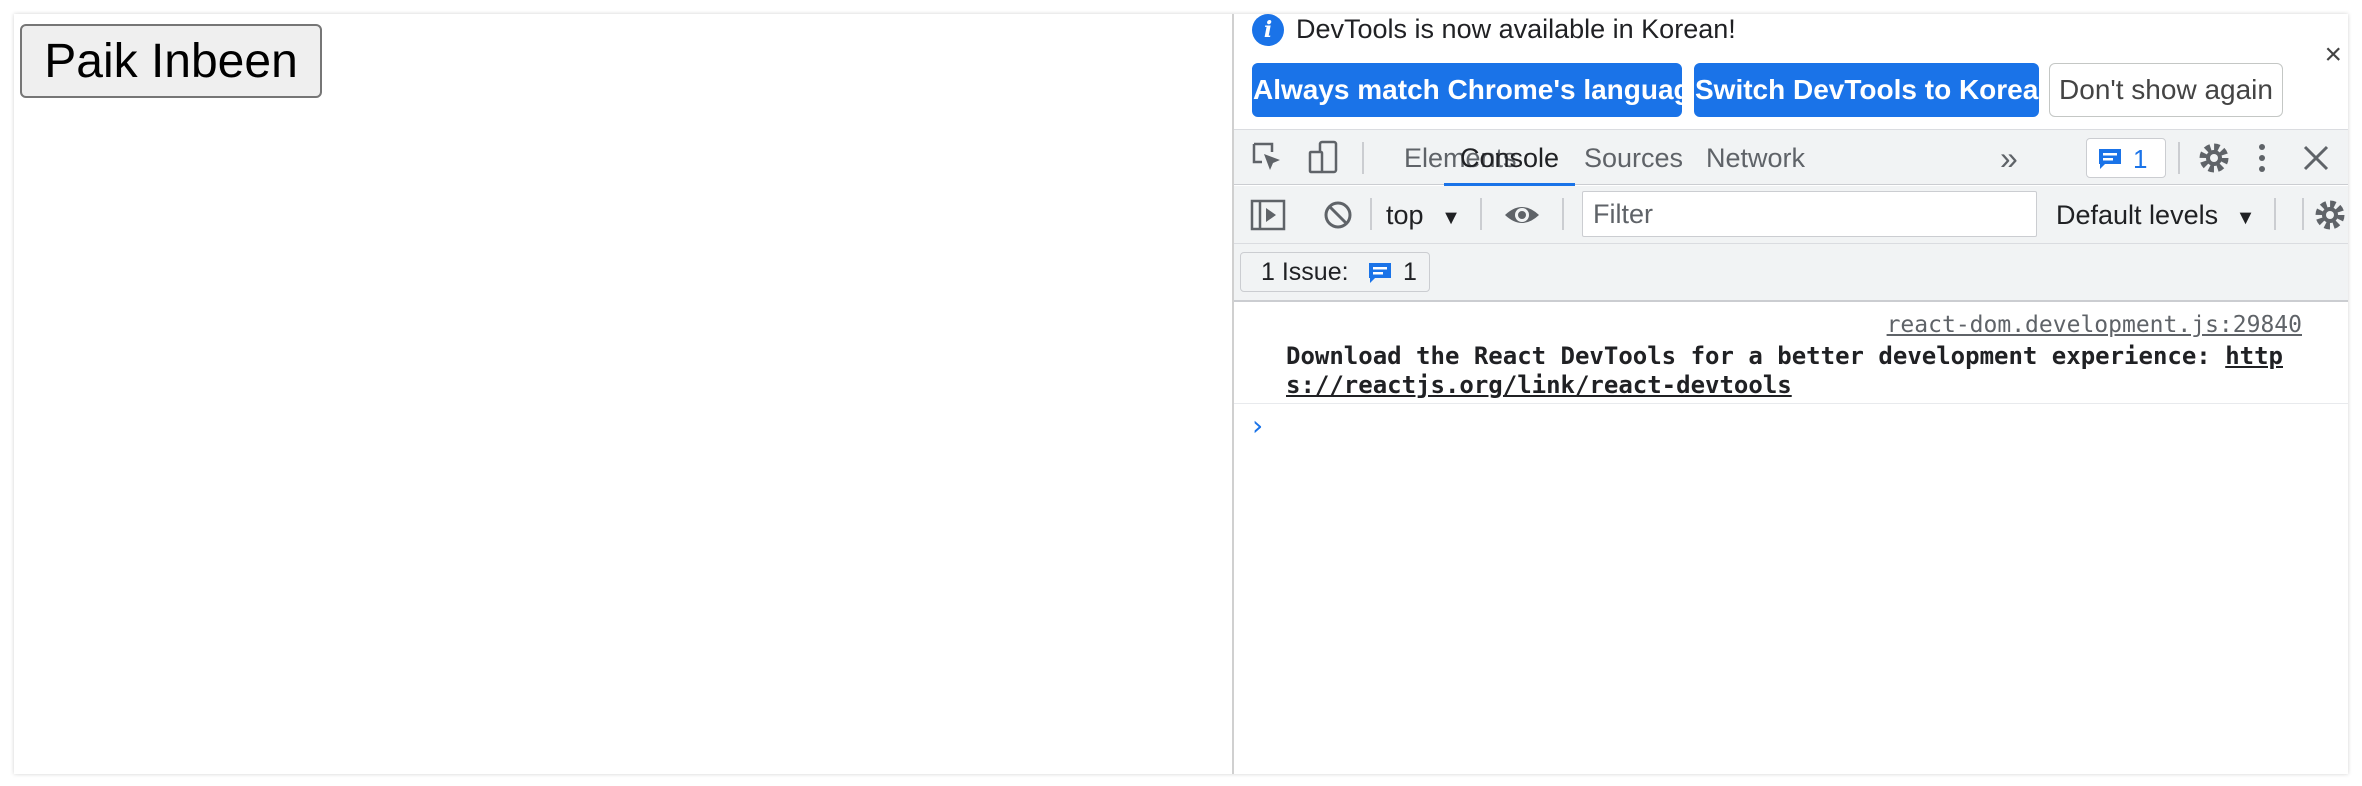 Image resolution: width=2362 pixels, height=786 pixels. I want to click on log-levels-dropdown: Default levels ▼, so click(2155, 215).